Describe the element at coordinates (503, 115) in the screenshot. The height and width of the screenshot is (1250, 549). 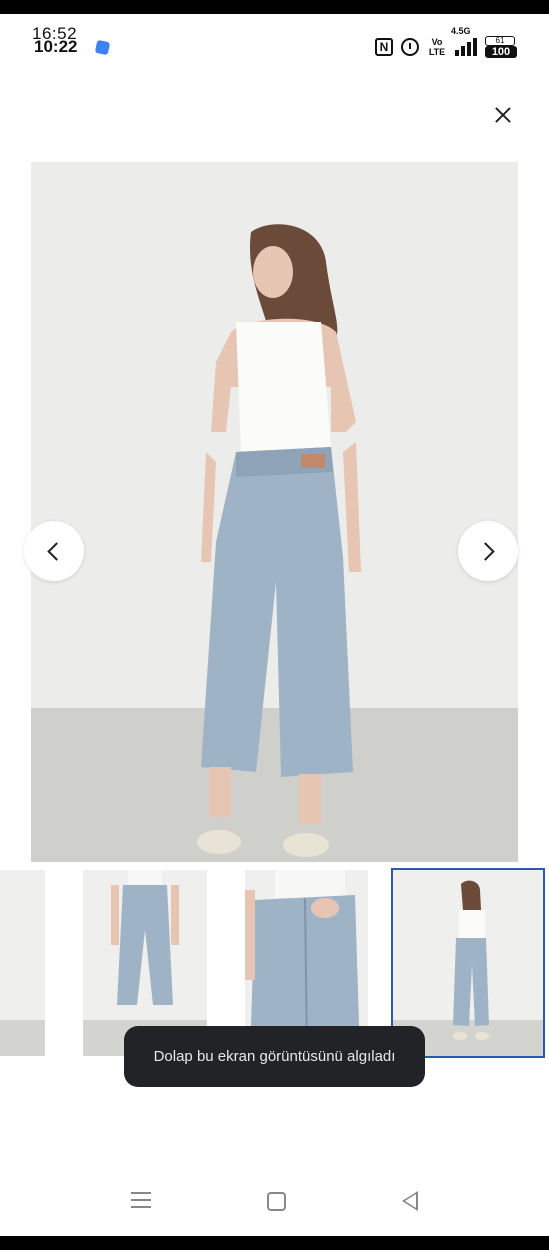
I see `close-icon` at that location.